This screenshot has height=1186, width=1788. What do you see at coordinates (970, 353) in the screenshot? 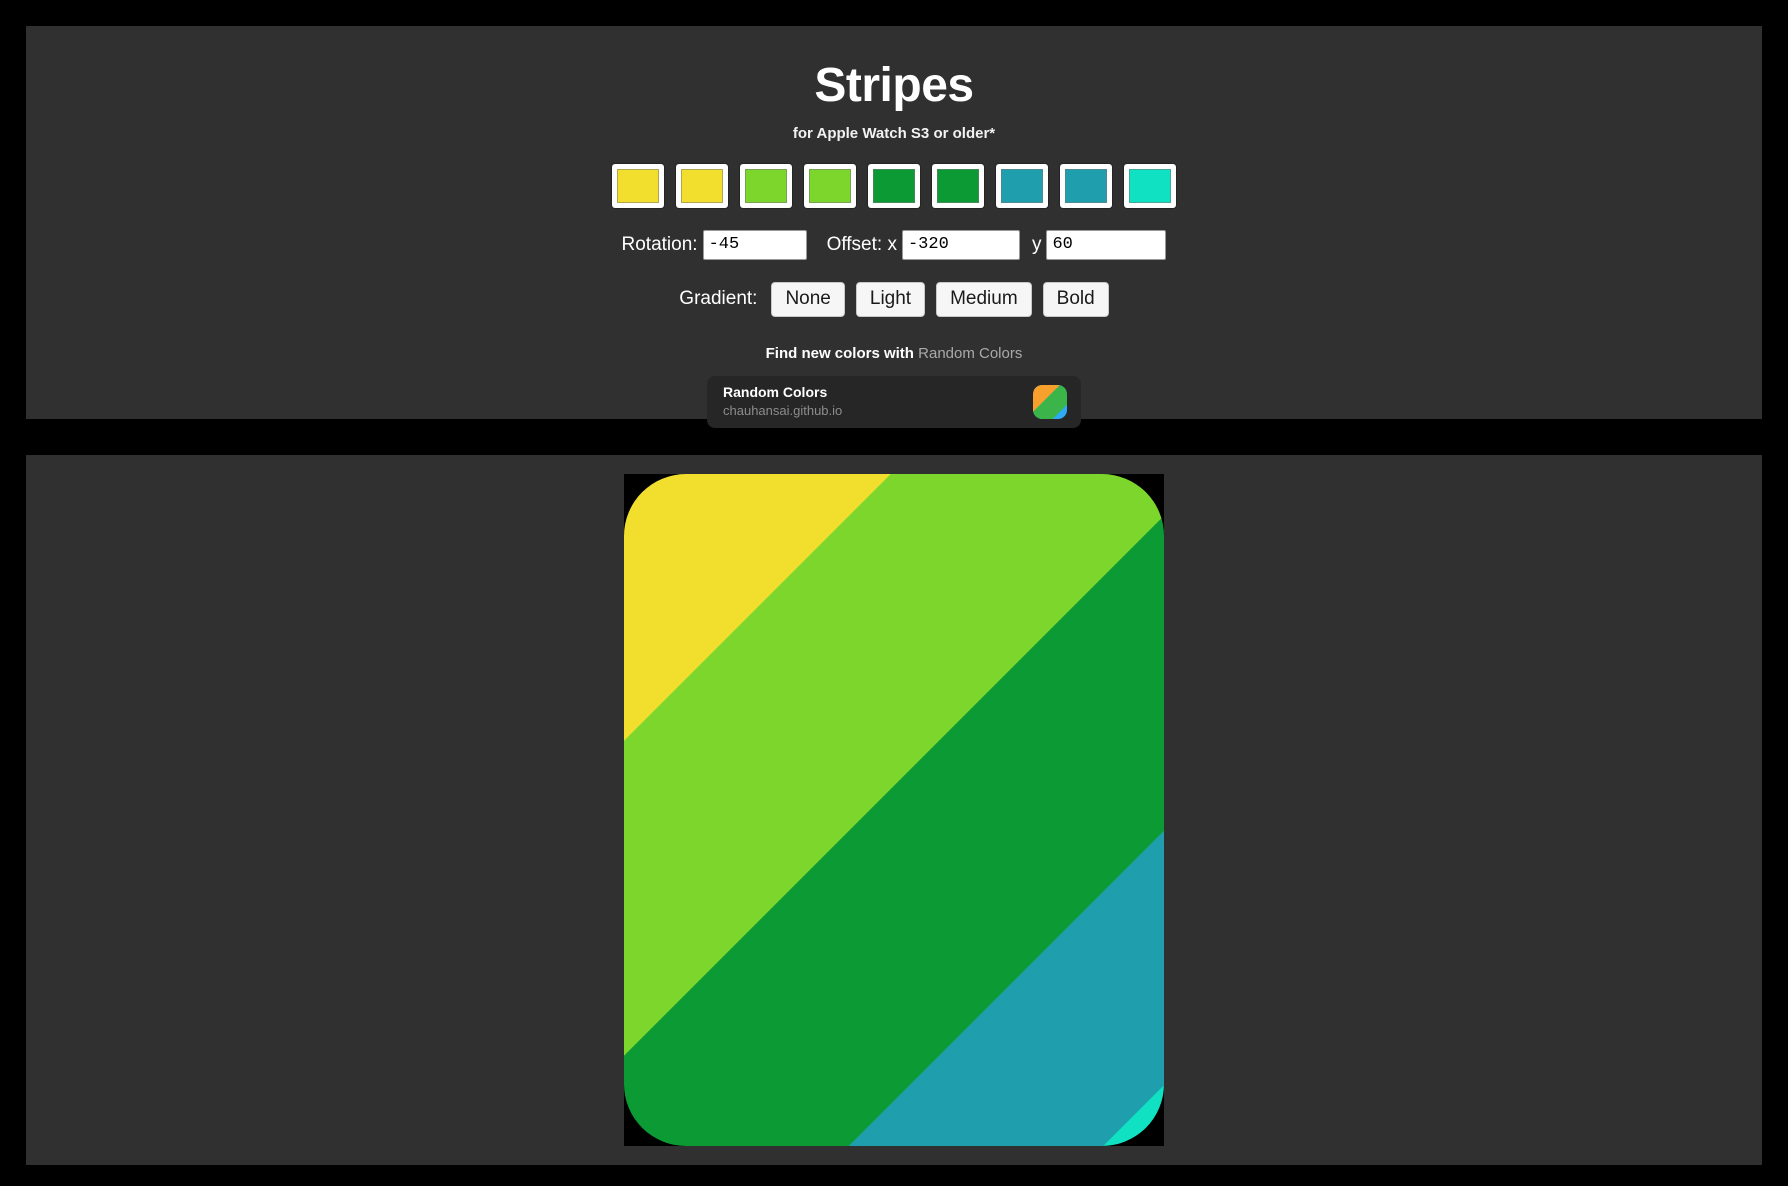
I see `random-colors-link: Random Colors` at bounding box center [970, 353].